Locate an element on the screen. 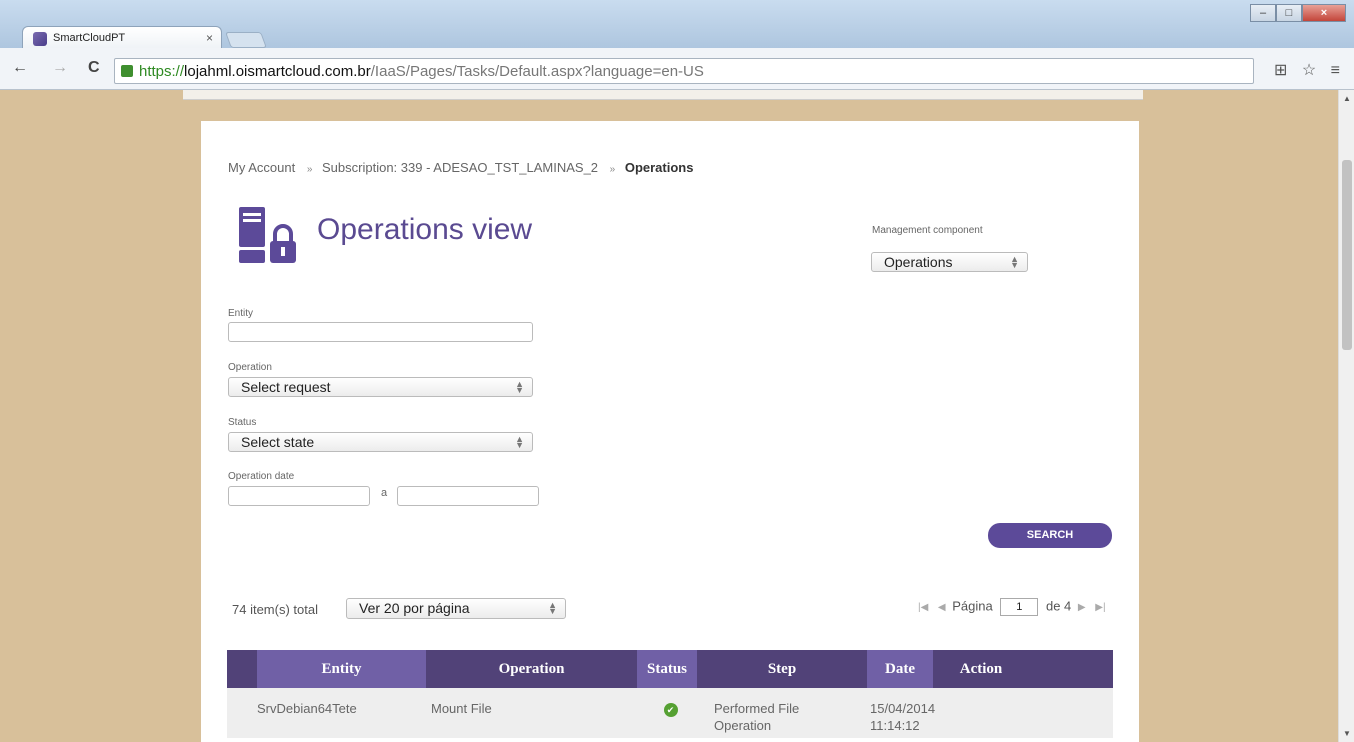 Image resolution: width=1354 pixels, height=742 pixels. status-value: Select state is located at coordinates (278, 442).